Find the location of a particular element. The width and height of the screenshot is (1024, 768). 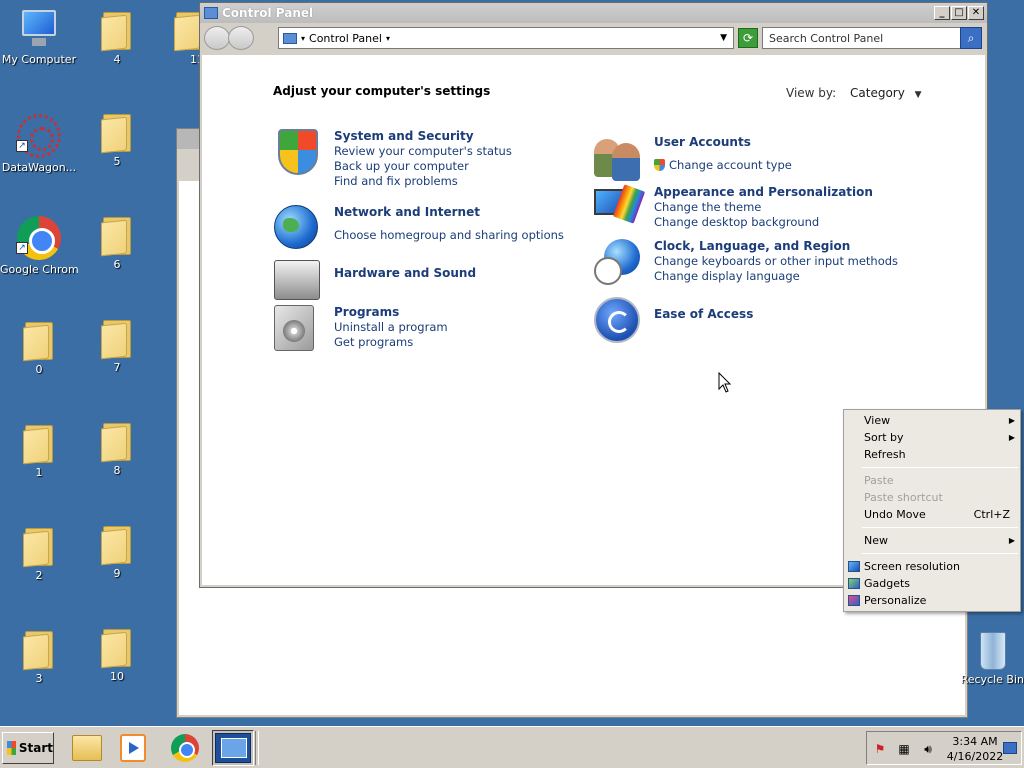

taskbar-chrome-button is located at coordinates (185, 748).